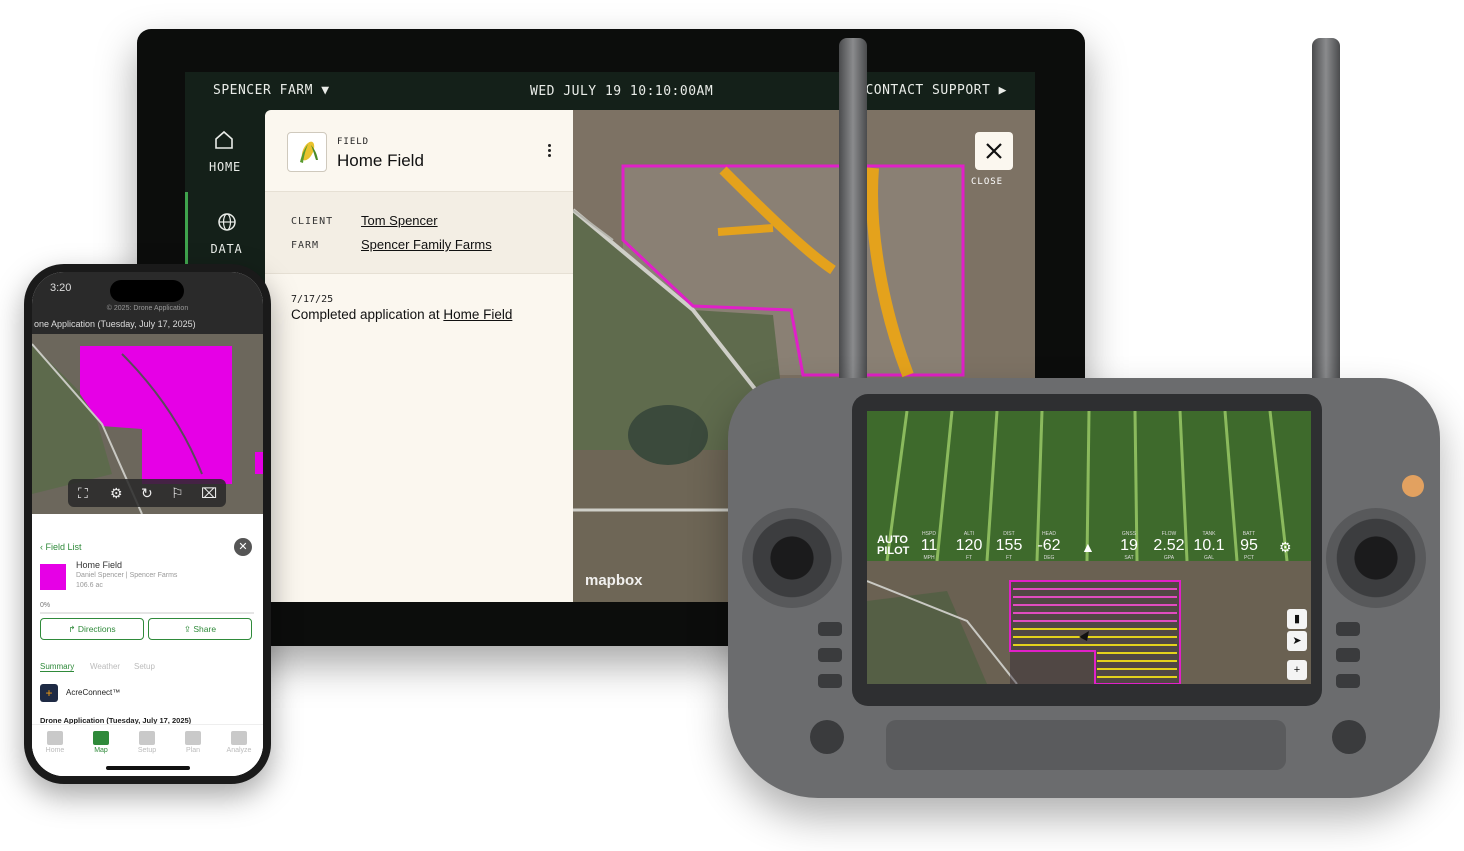 The image size is (1464, 851). Describe the element at coordinates (1209, 546) in the screenshot. I see `metric-tank: TANK 10.1 GAL` at that location.